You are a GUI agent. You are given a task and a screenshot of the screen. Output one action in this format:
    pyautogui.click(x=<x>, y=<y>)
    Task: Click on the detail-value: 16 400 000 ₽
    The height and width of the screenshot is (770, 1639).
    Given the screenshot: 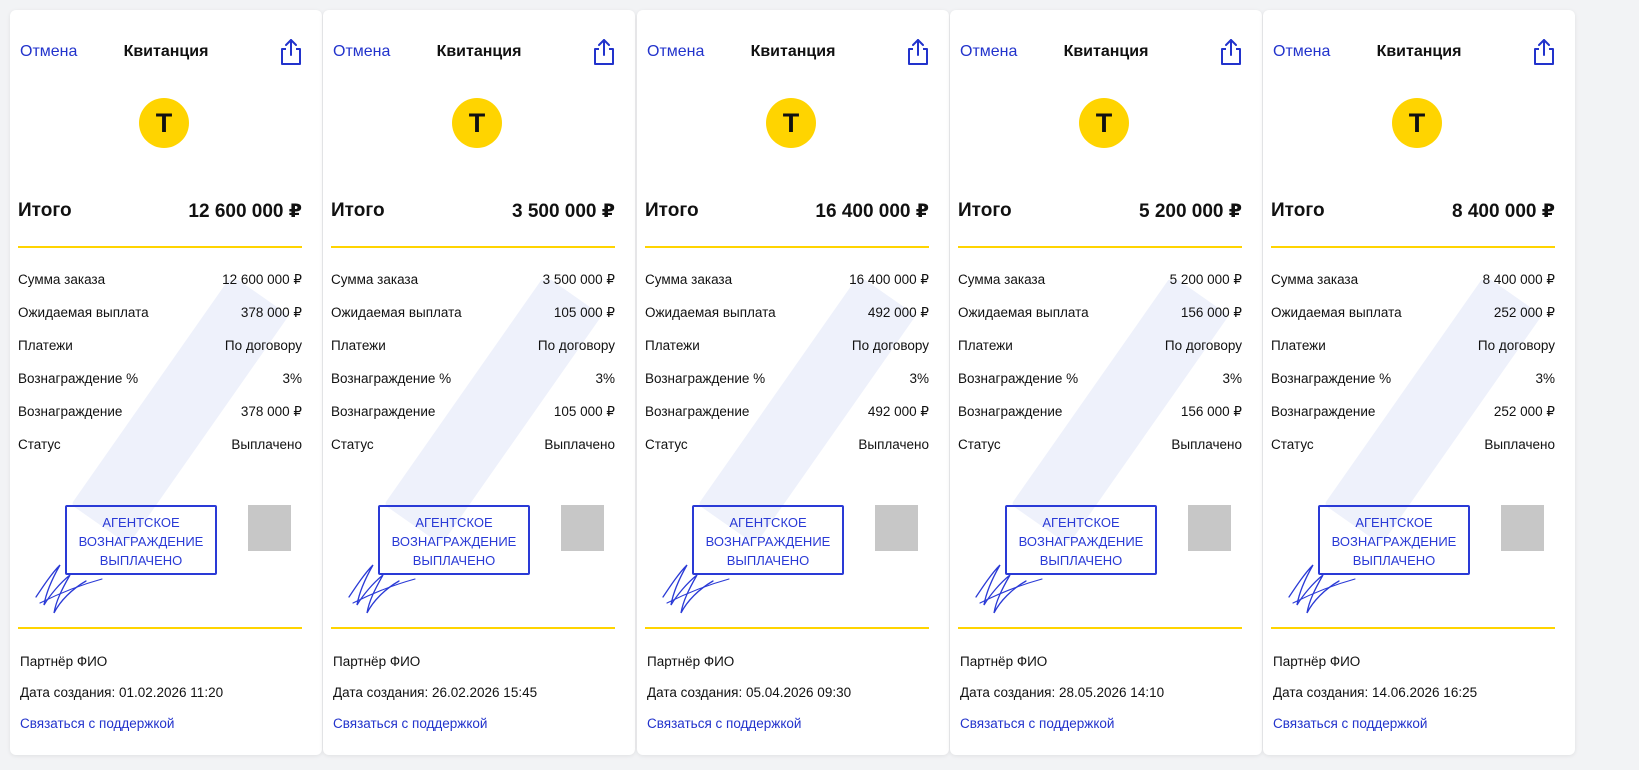 What is the action you would take?
    pyautogui.click(x=889, y=279)
    